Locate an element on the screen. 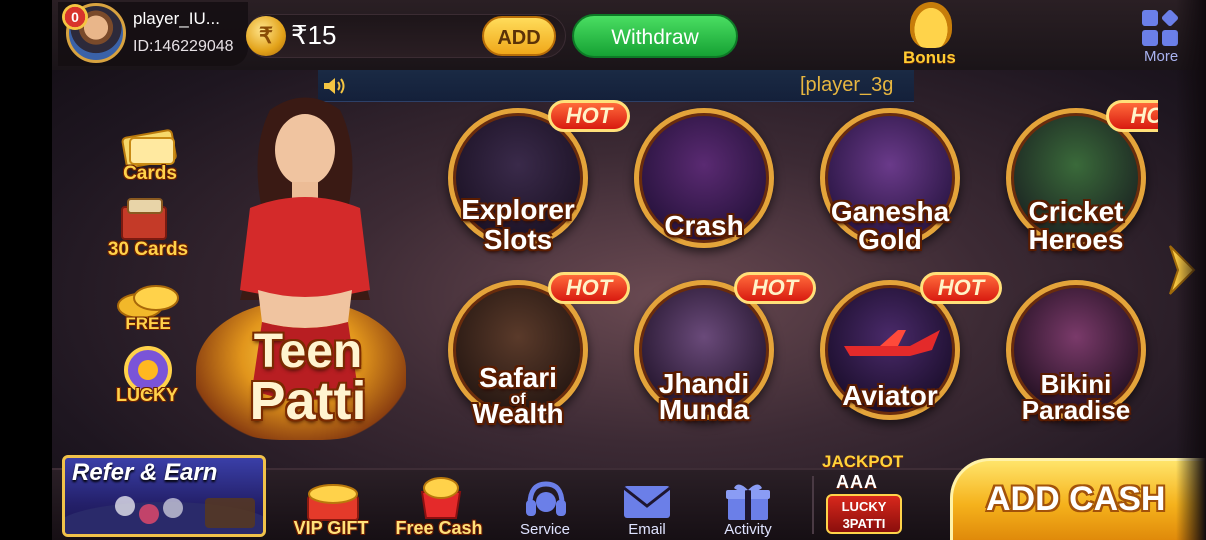 The width and height of the screenshot is (1206, 540). withdraw-button: Withdraw is located at coordinates (655, 36).